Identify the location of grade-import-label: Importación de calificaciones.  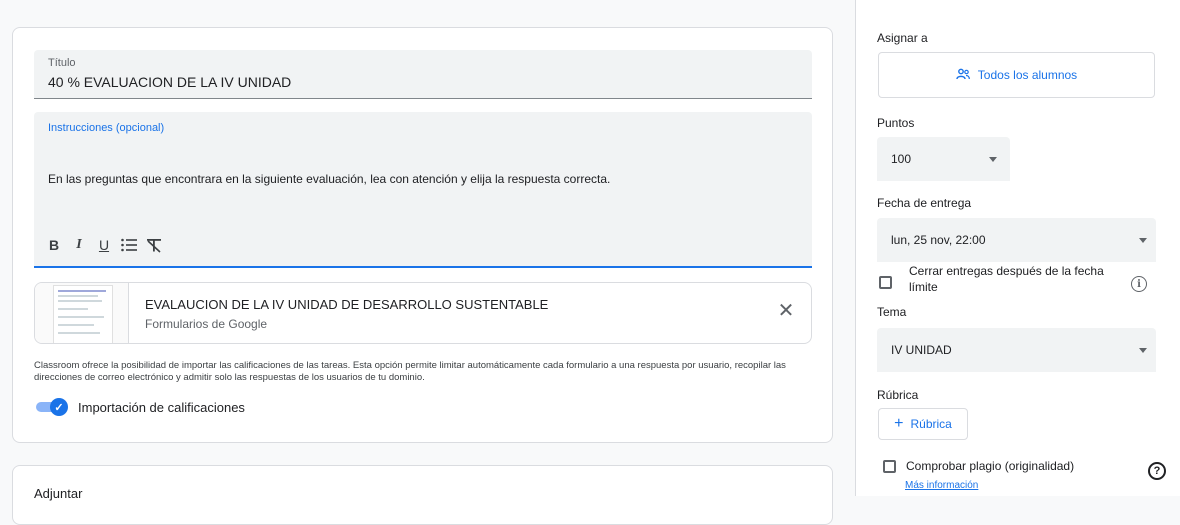
(161, 407).